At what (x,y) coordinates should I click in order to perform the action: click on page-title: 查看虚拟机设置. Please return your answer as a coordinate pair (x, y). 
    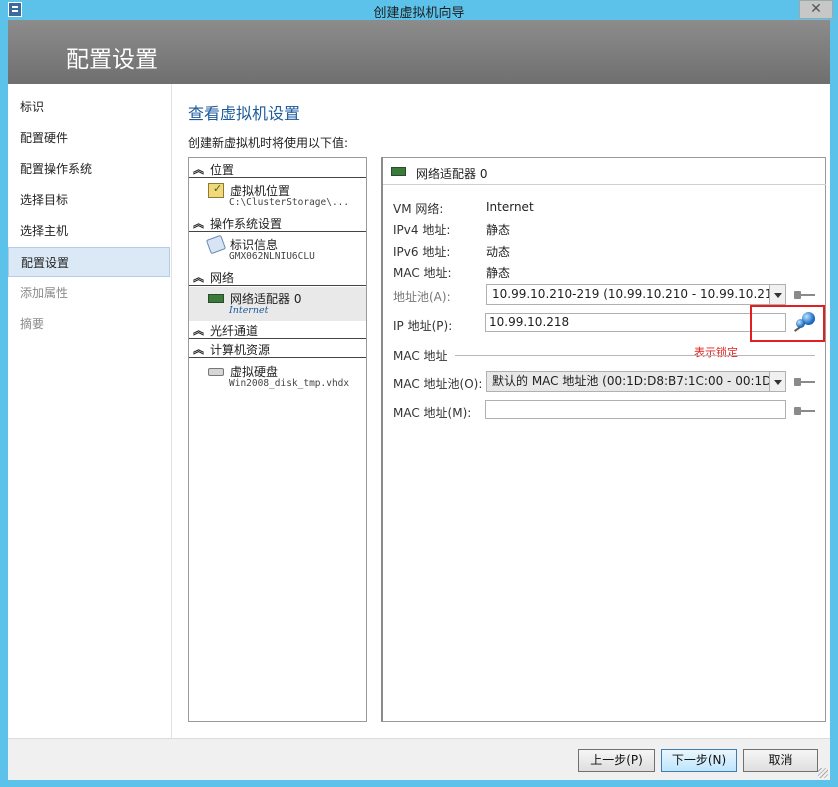
    Looking at the image, I should click on (244, 113).